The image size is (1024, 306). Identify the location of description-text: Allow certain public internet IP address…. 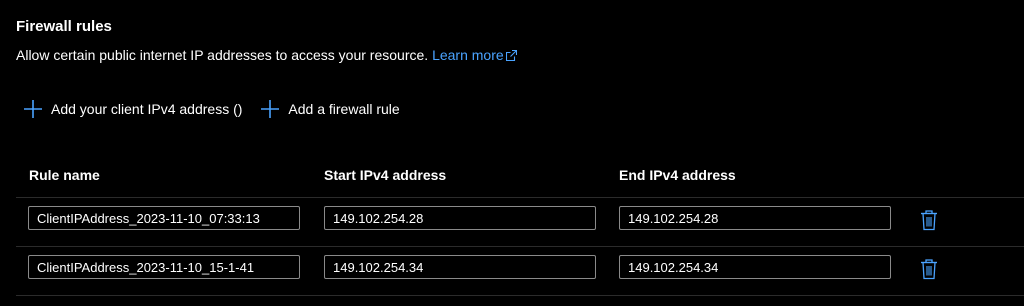
(222, 55).